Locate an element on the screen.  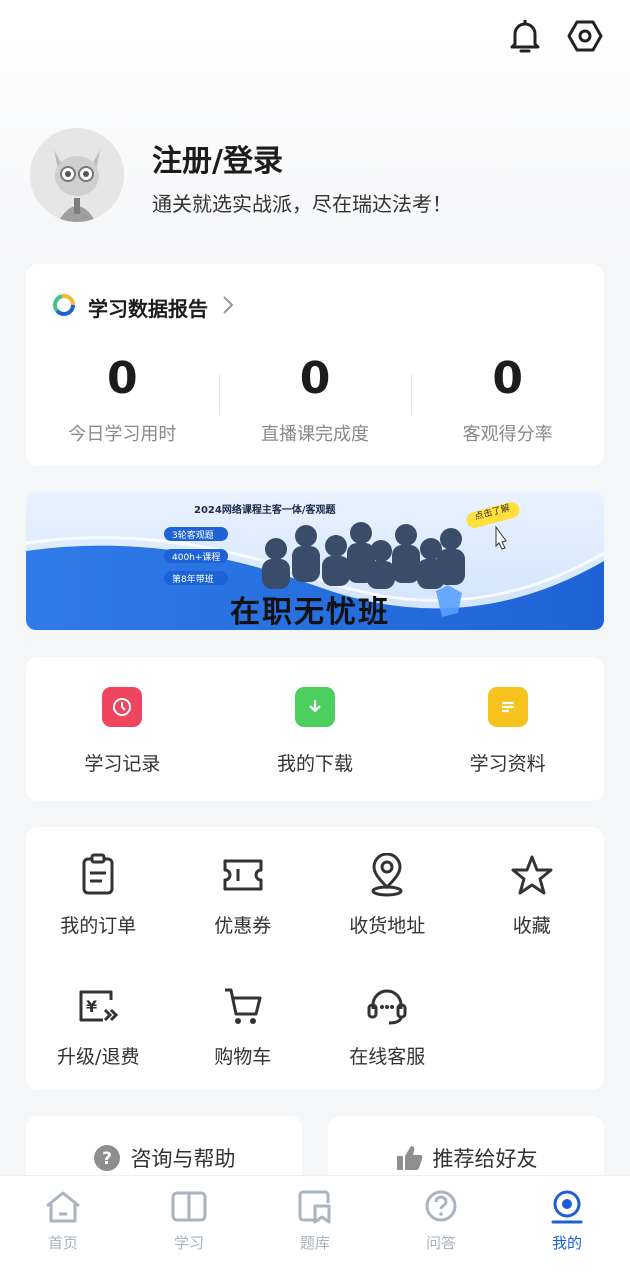
stat-label: 今日学习用时 is located at coordinates (122, 434).